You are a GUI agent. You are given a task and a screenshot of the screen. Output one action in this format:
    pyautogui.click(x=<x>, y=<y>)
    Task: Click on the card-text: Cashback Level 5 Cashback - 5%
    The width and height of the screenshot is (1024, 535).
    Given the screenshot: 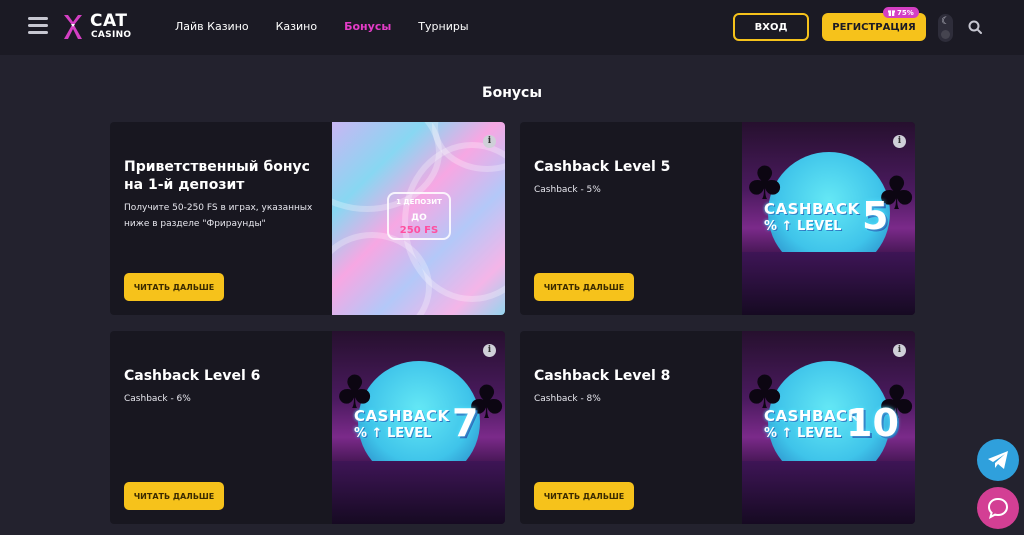 What is the action you would take?
    pyautogui.click(x=634, y=178)
    